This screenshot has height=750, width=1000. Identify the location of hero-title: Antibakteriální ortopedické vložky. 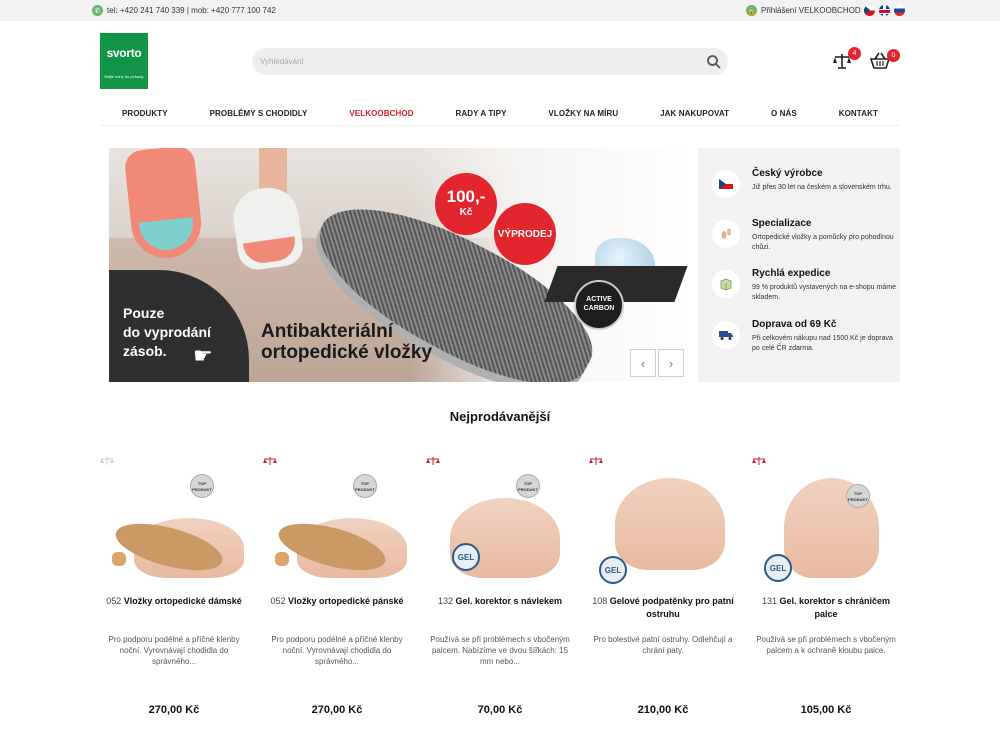
(346, 342).